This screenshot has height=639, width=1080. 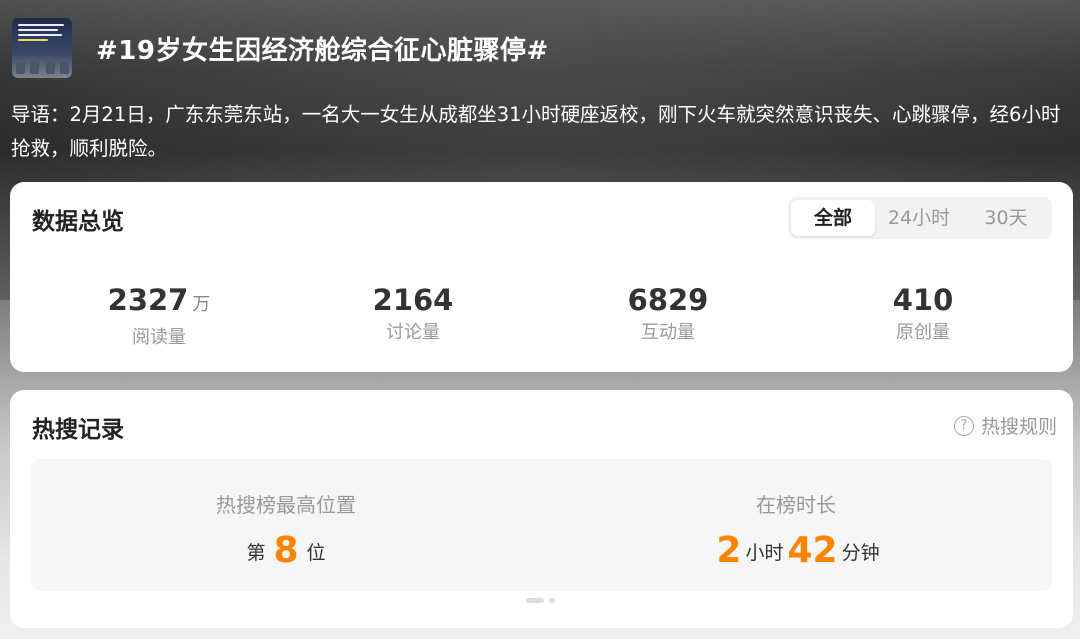 What do you see at coordinates (796, 505) in the screenshot?
I see `duration-label: 在榜时长` at bounding box center [796, 505].